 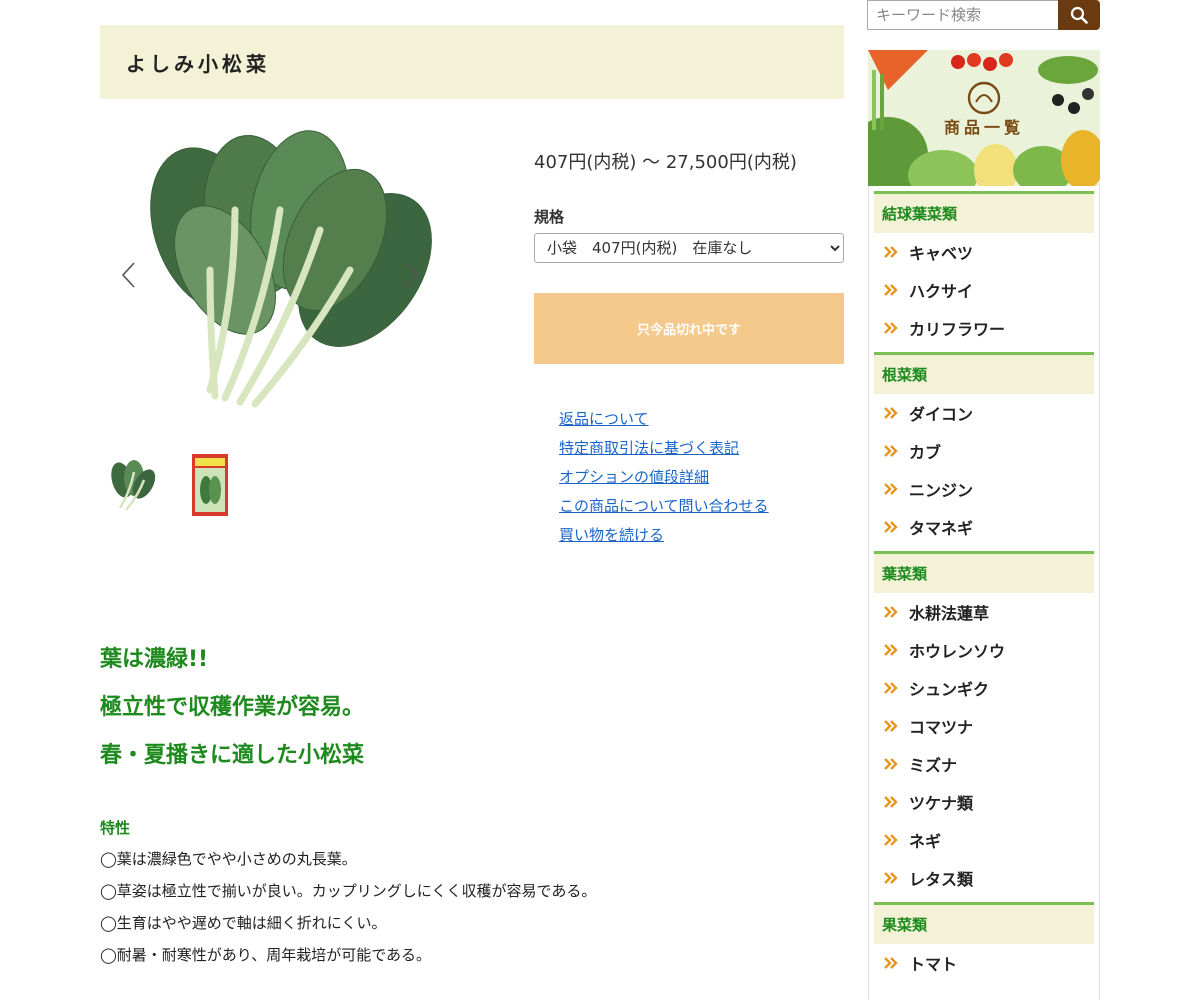 I want to click on category-item-label: カリフラワー, so click(x=957, y=329).